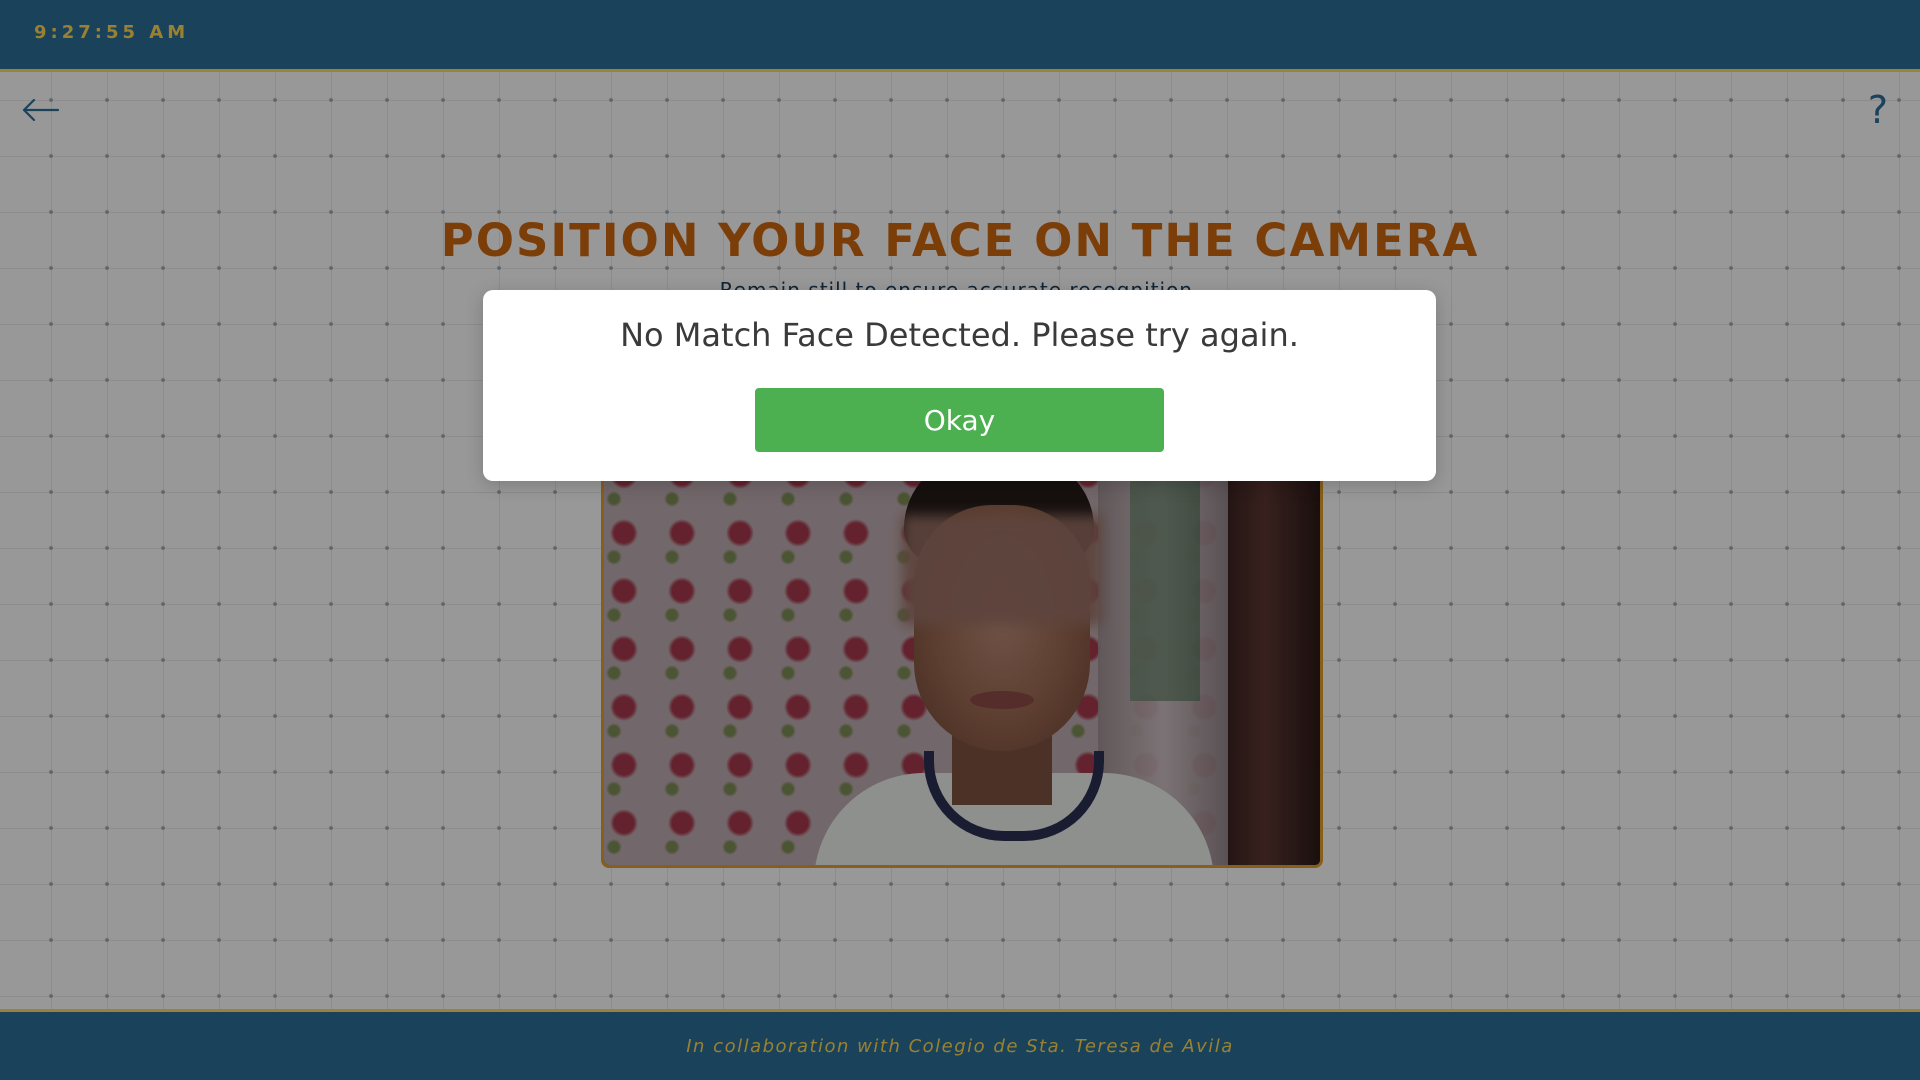 The image size is (1920, 1080). I want to click on okay-button: Okay, so click(959, 420).